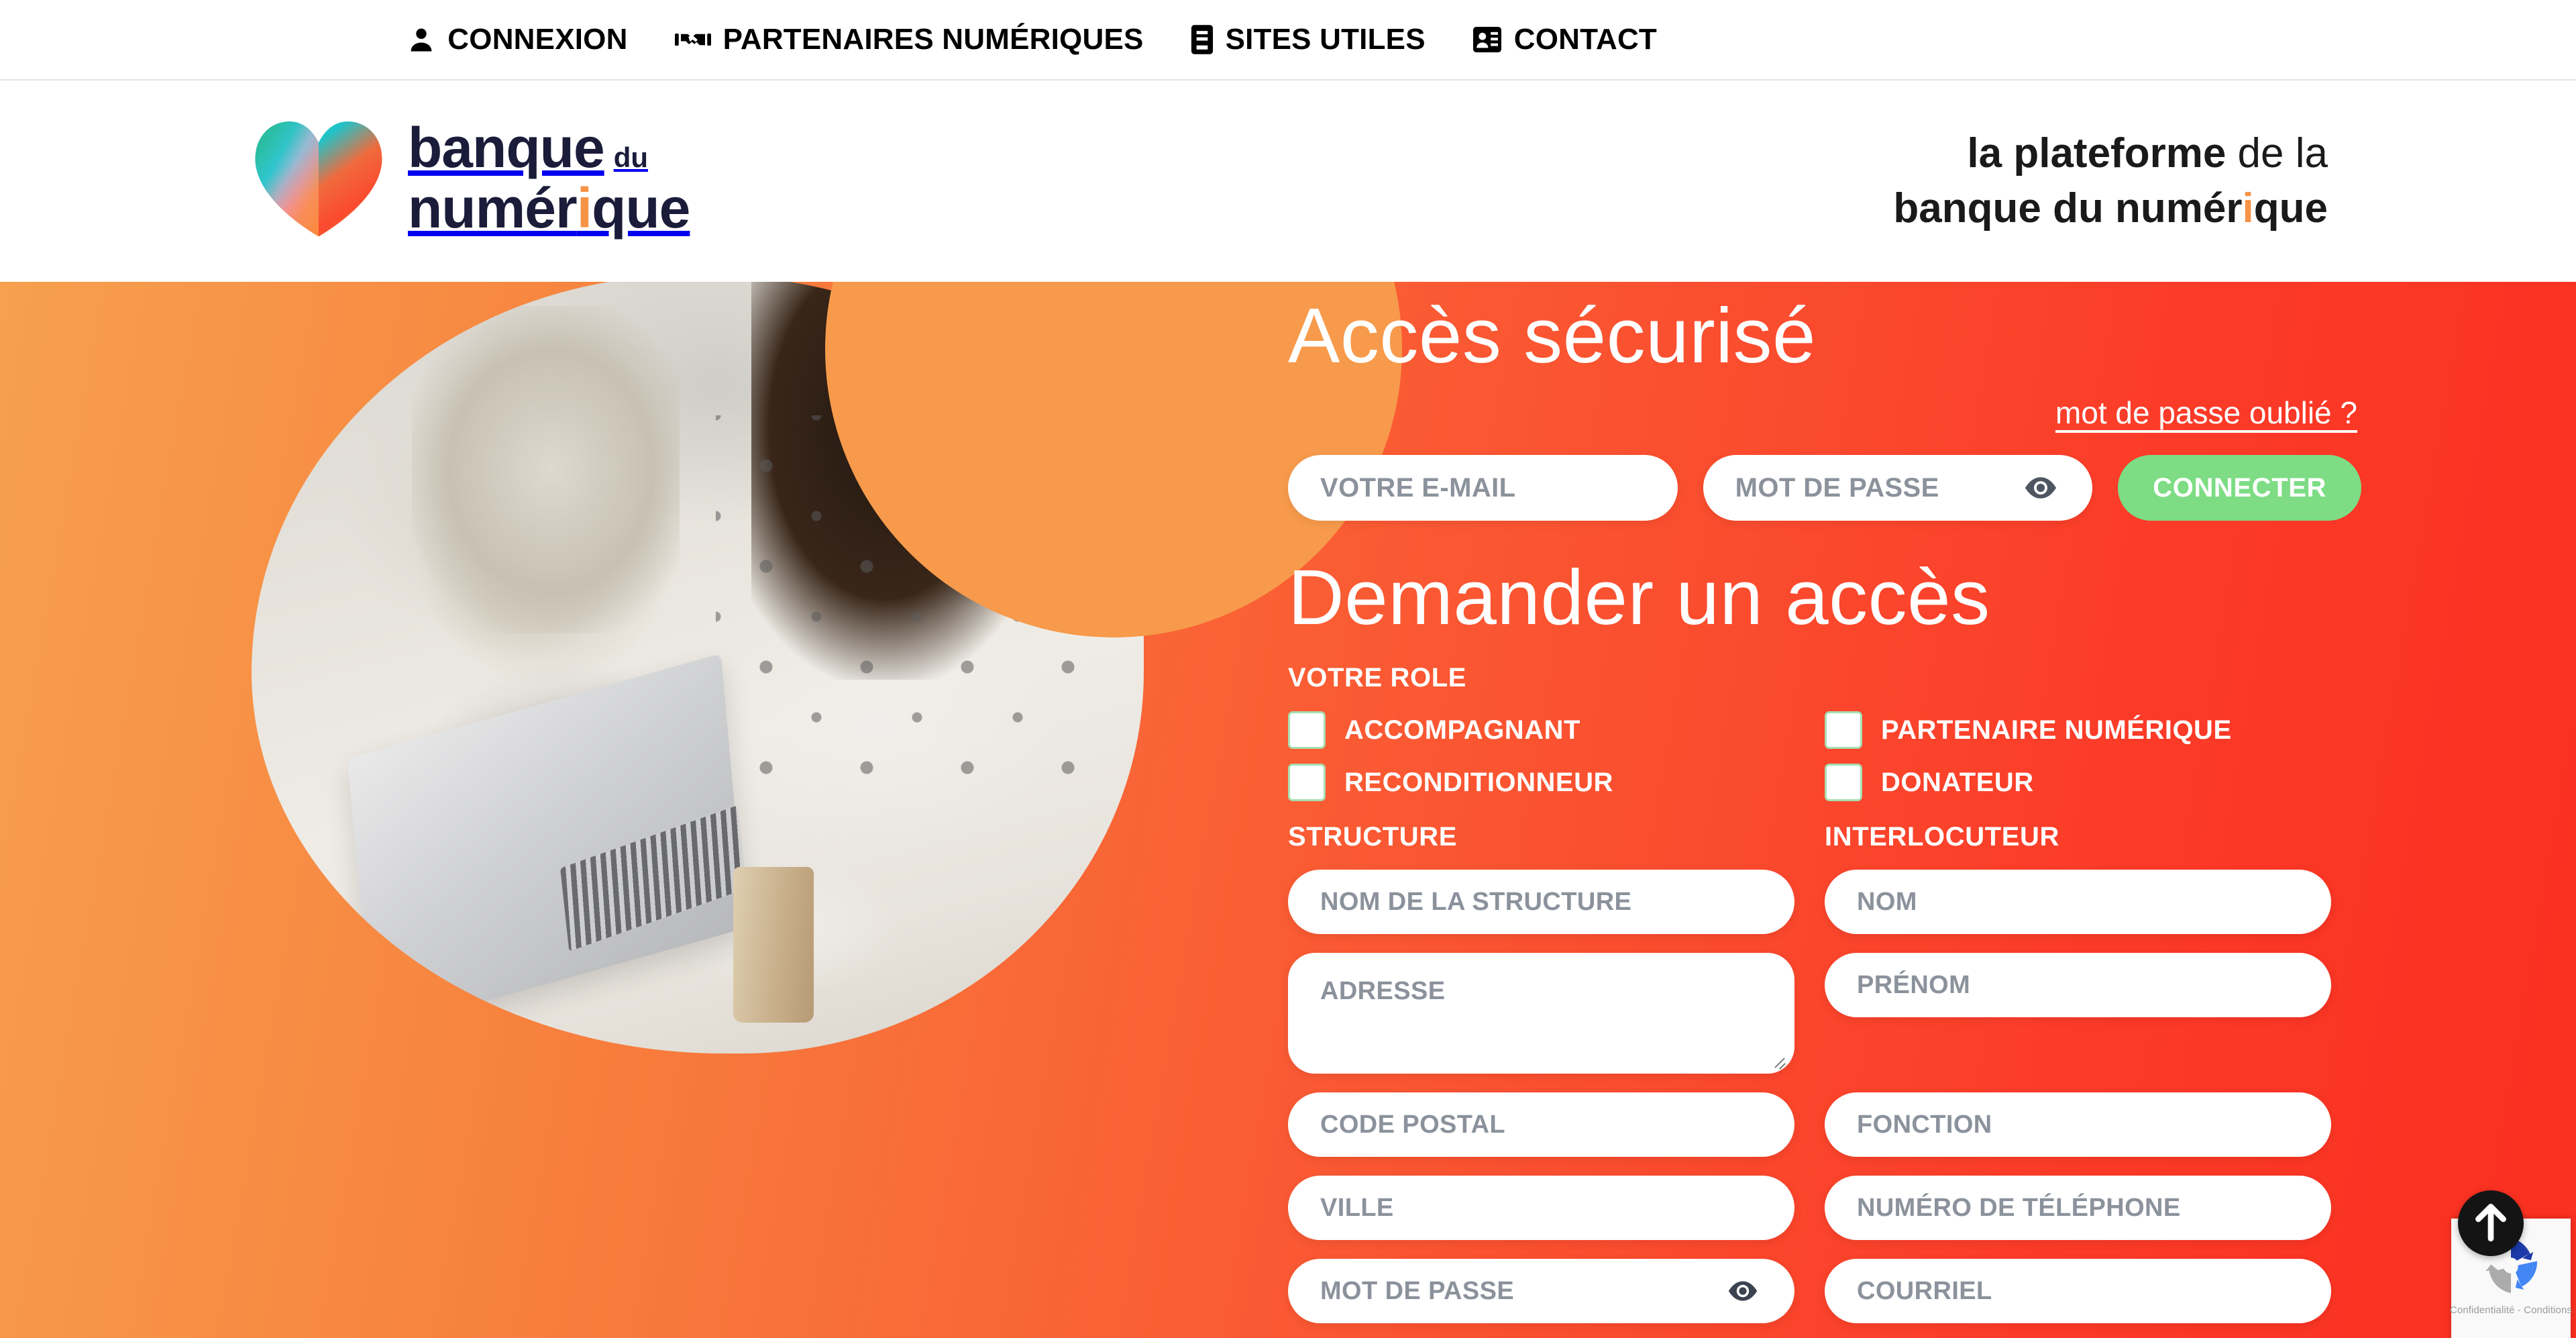 Image resolution: width=2576 pixels, height=1338 pixels. I want to click on page-title-acces-securise: Accès sécurisé, so click(1552, 335).